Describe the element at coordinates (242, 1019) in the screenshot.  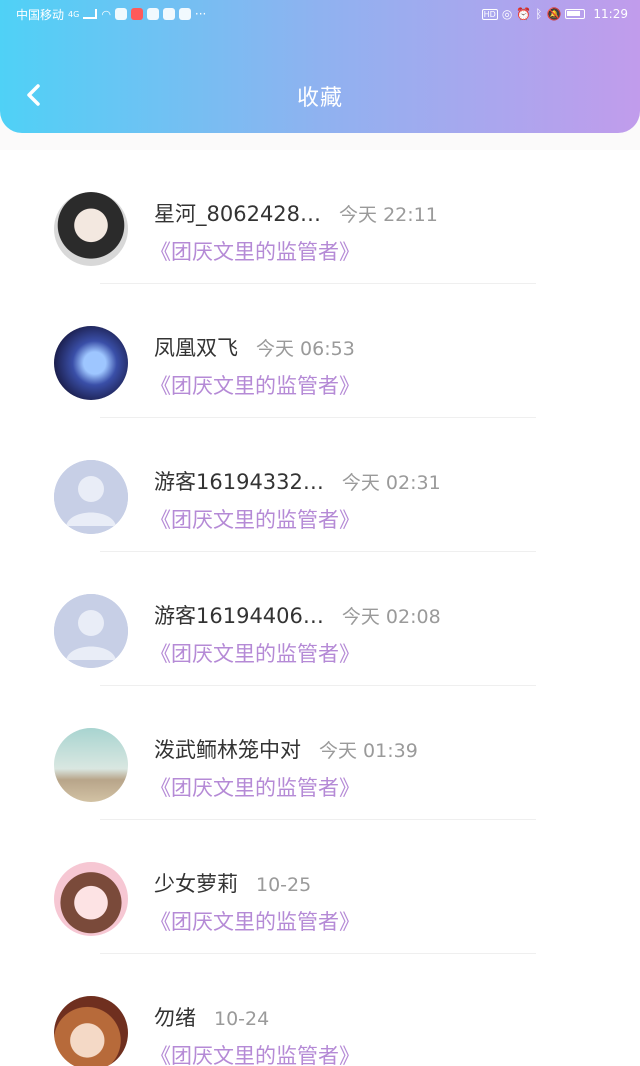
I see `timestamp: 10-24` at that location.